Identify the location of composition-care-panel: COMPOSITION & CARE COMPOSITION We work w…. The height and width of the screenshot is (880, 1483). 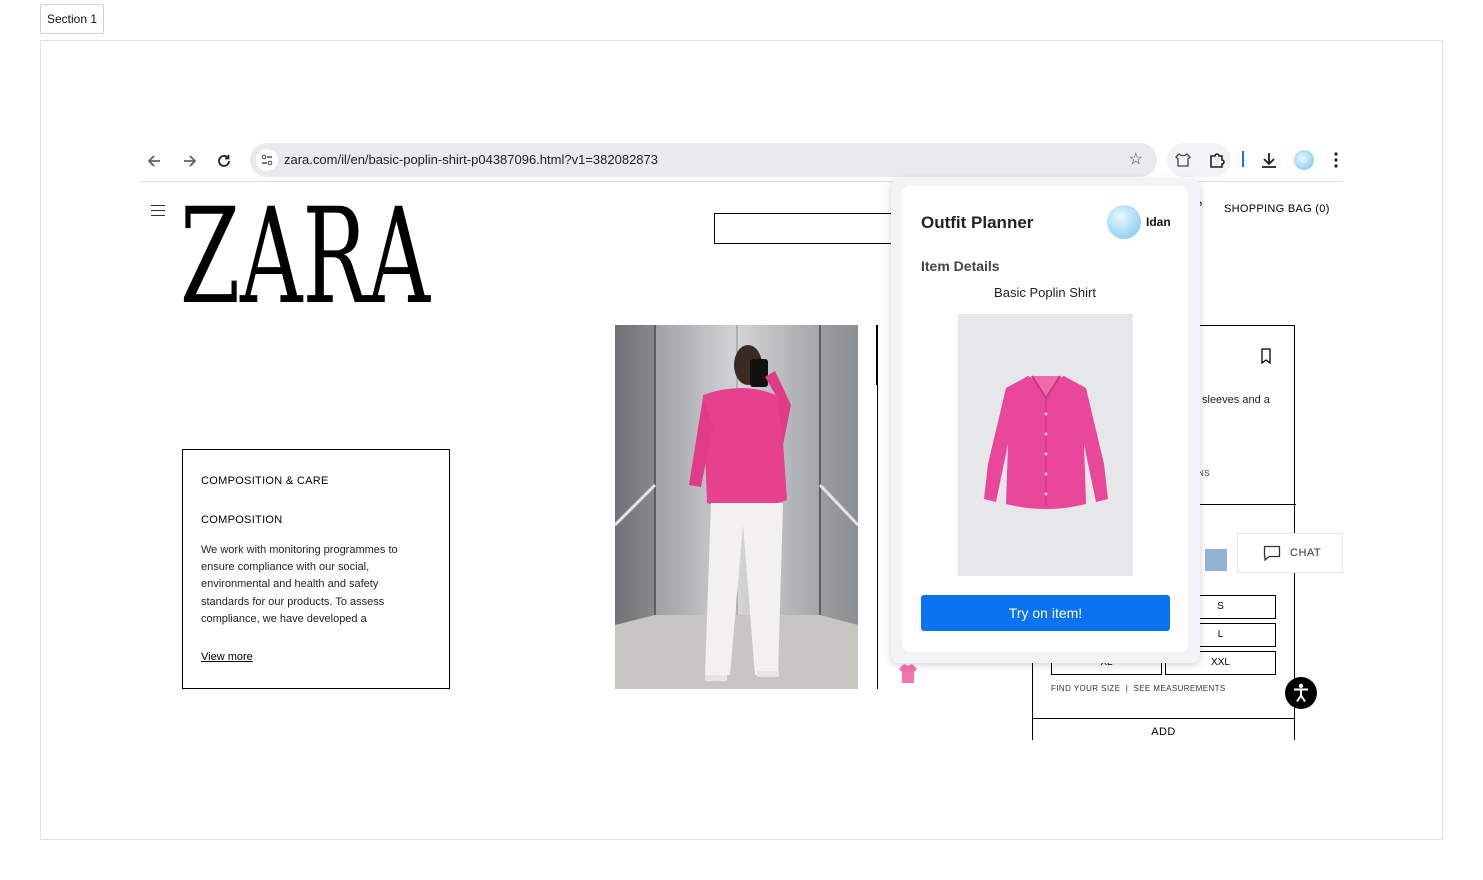
(316, 569).